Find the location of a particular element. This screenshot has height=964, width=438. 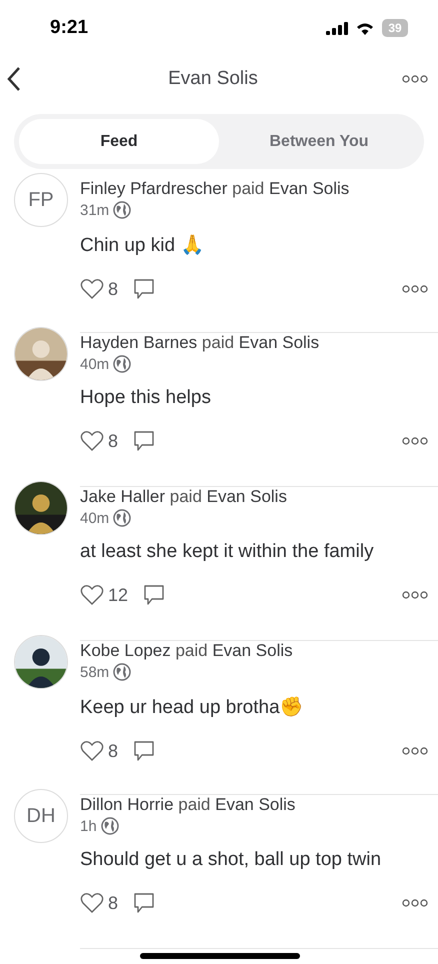

payment-message: at least she kept it within the family is located at coordinates (227, 552).